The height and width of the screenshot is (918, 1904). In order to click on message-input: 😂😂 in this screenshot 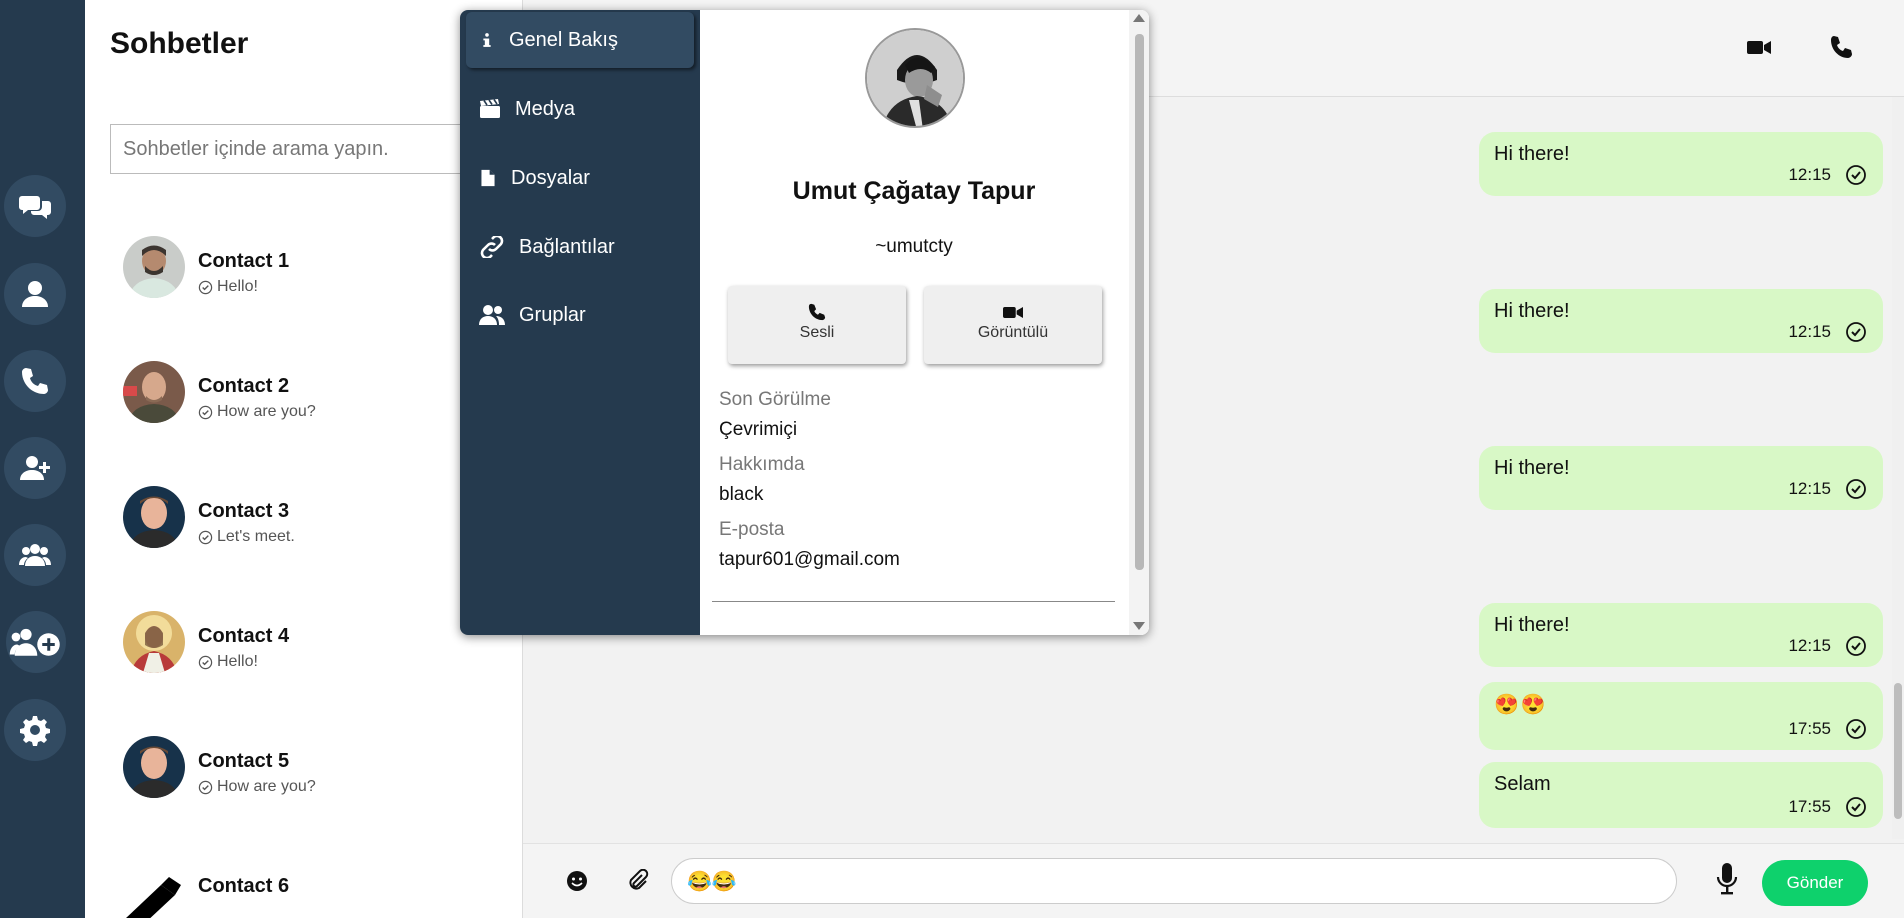, I will do `click(1174, 881)`.